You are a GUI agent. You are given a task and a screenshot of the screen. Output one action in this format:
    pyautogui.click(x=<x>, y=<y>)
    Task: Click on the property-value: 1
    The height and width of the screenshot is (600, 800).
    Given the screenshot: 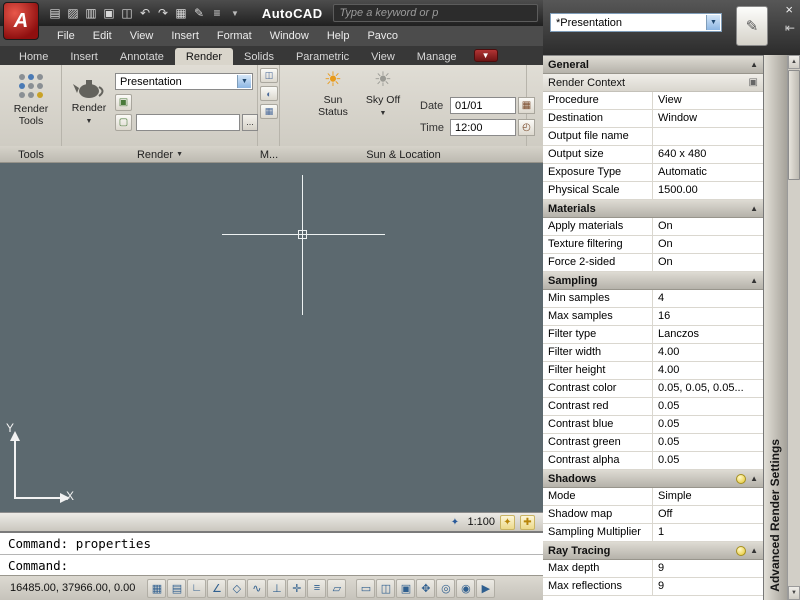 What is the action you would take?
    pyautogui.click(x=708, y=532)
    